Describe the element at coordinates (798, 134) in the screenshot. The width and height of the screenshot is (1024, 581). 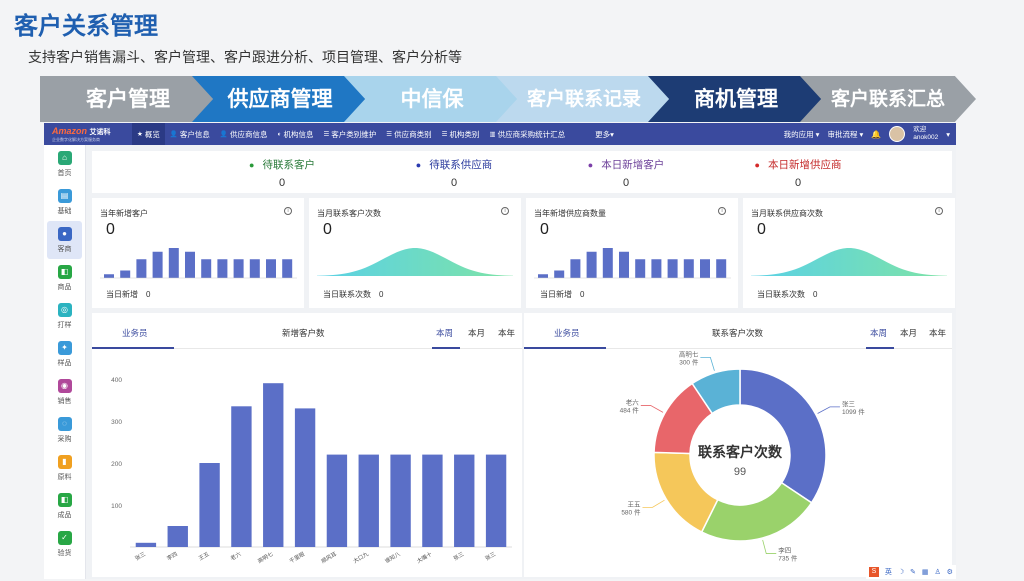
I see `my-apps-label: 我的应用` at that location.